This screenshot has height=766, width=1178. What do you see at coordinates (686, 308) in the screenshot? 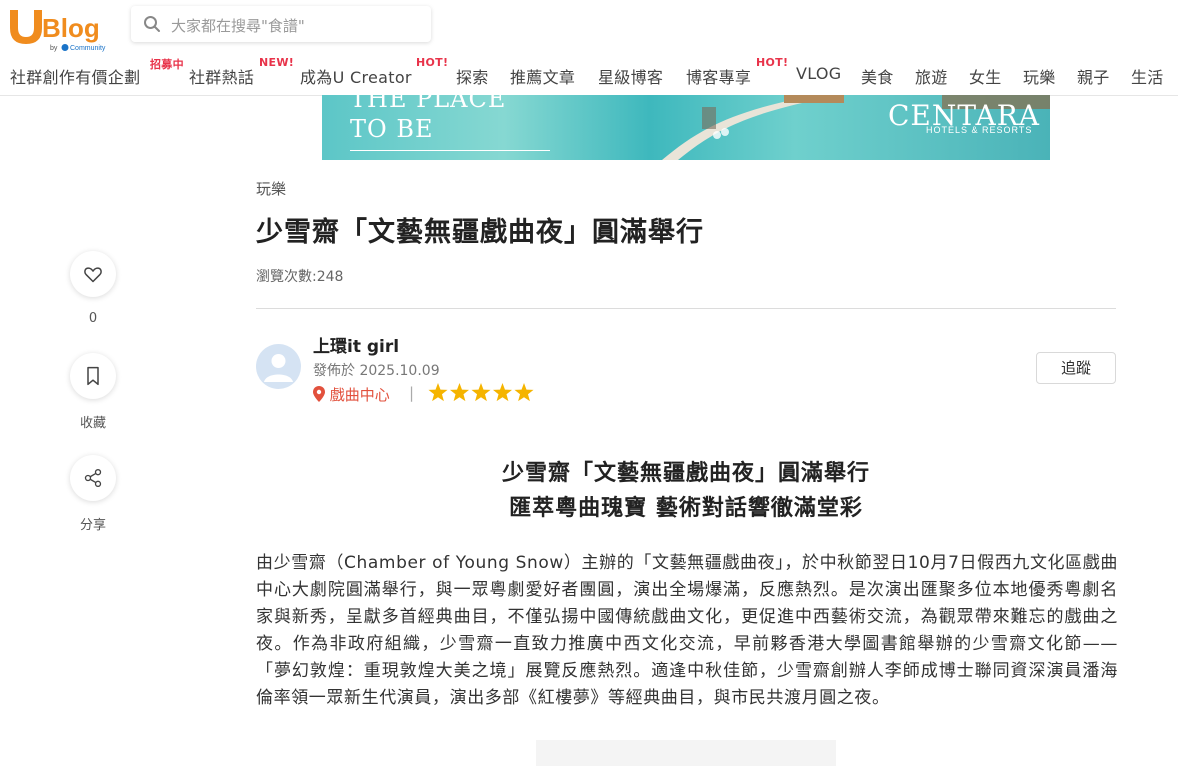
I see `divider` at bounding box center [686, 308].